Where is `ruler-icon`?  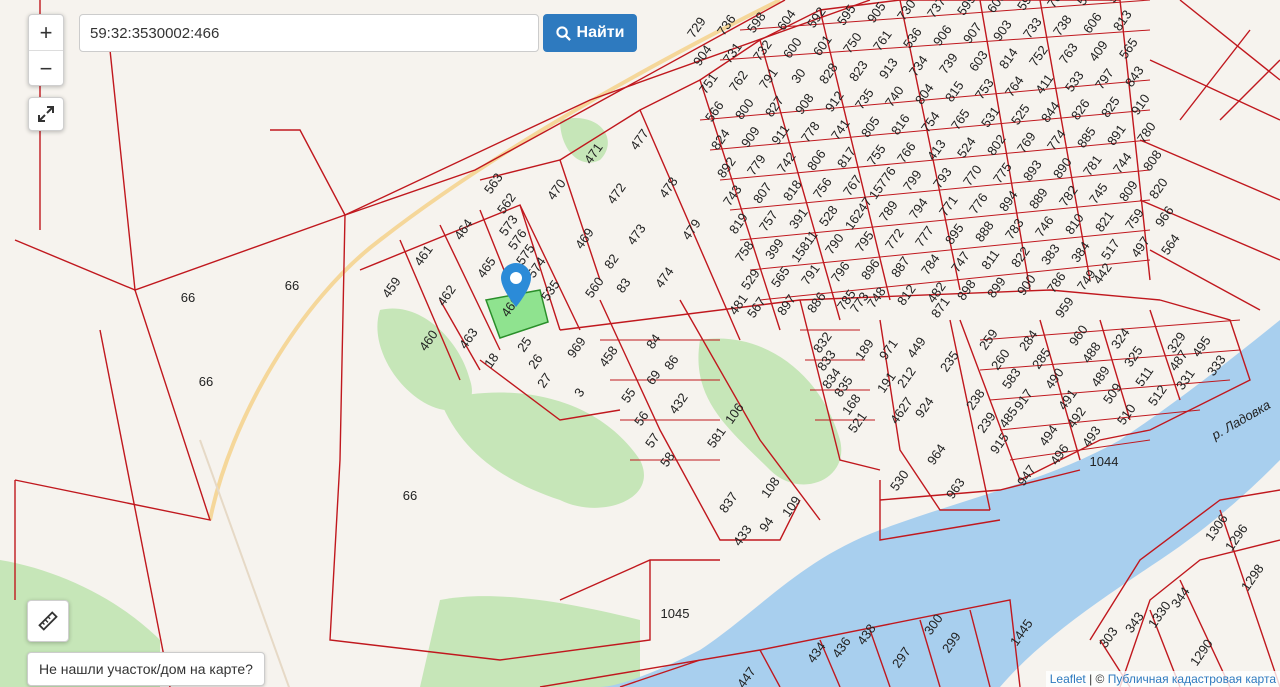 ruler-icon is located at coordinates (48, 621).